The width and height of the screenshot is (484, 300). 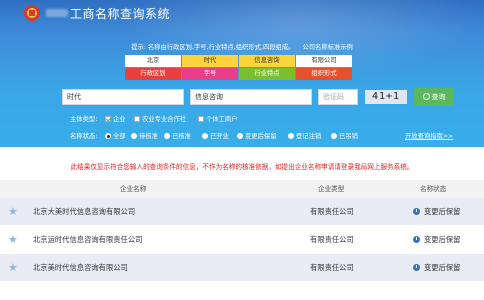 What do you see at coordinates (261, 136) in the screenshot?
I see `option-label: 变更后保留` at bounding box center [261, 136].